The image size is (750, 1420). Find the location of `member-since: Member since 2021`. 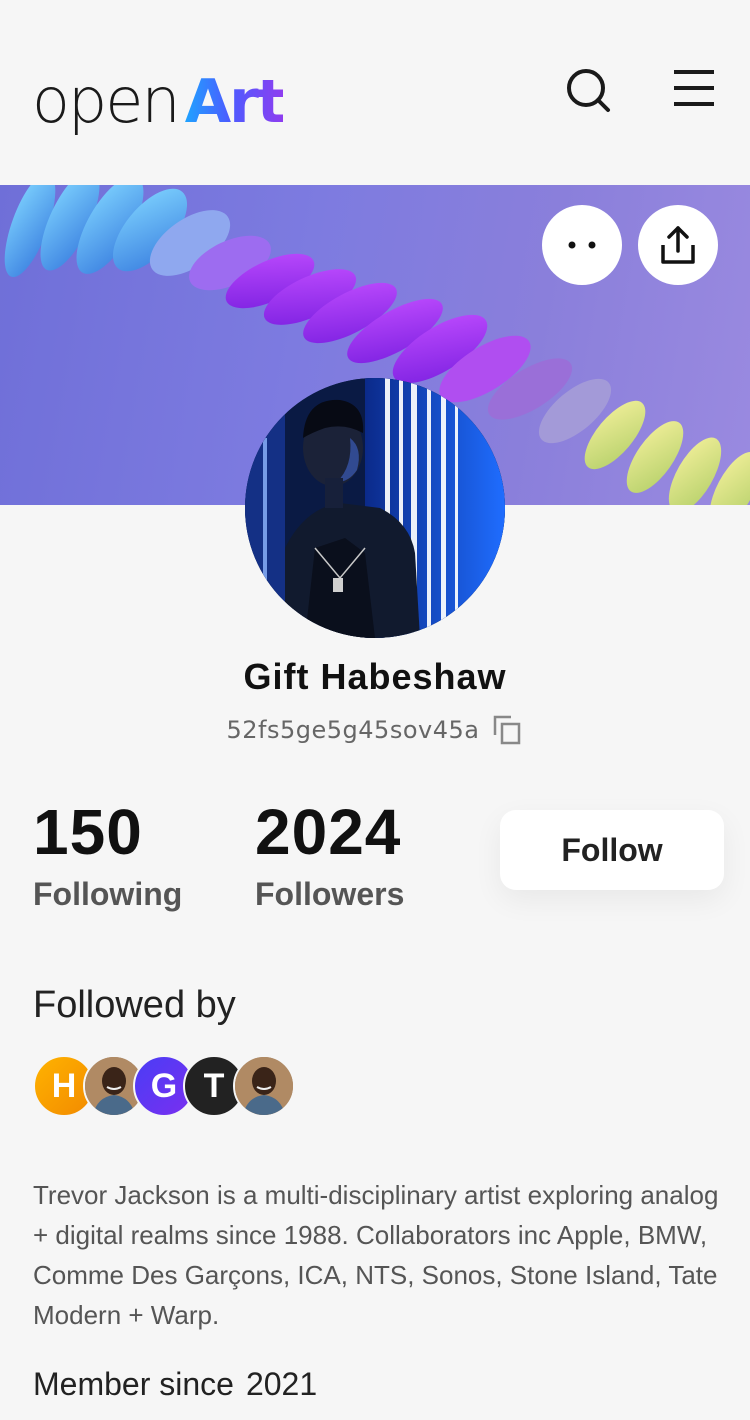

member-since: Member since 2021 is located at coordinates (175, 1384).